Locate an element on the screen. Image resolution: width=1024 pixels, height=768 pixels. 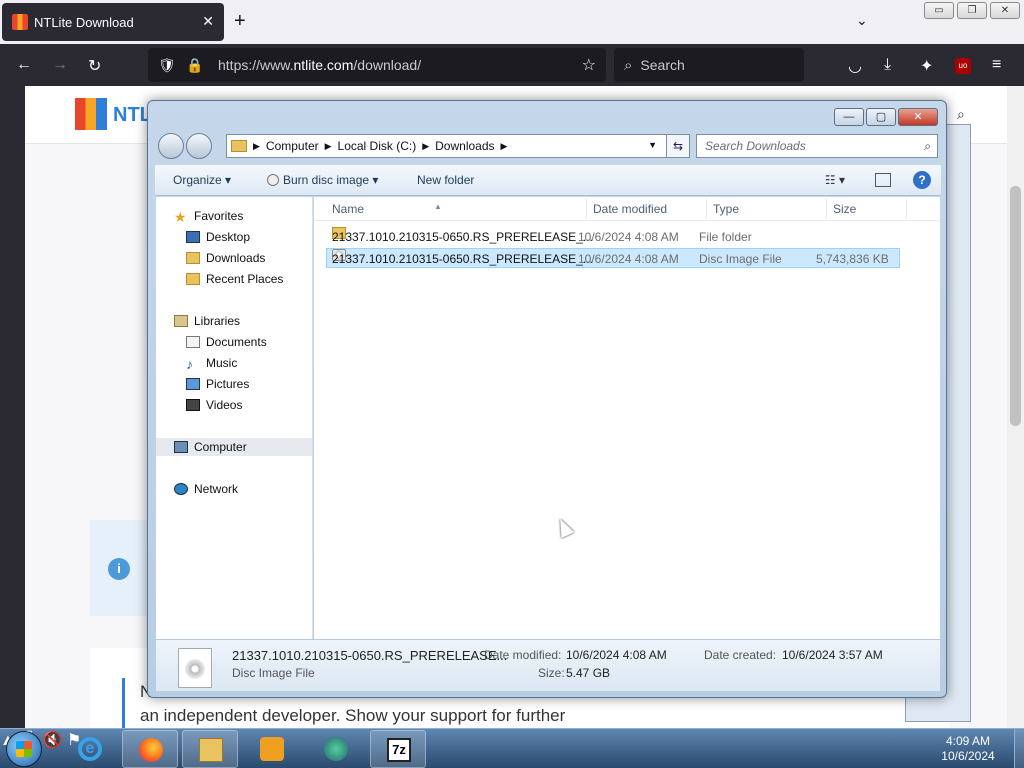
ntlite-logo-icon is located at coordinates (91, 114).